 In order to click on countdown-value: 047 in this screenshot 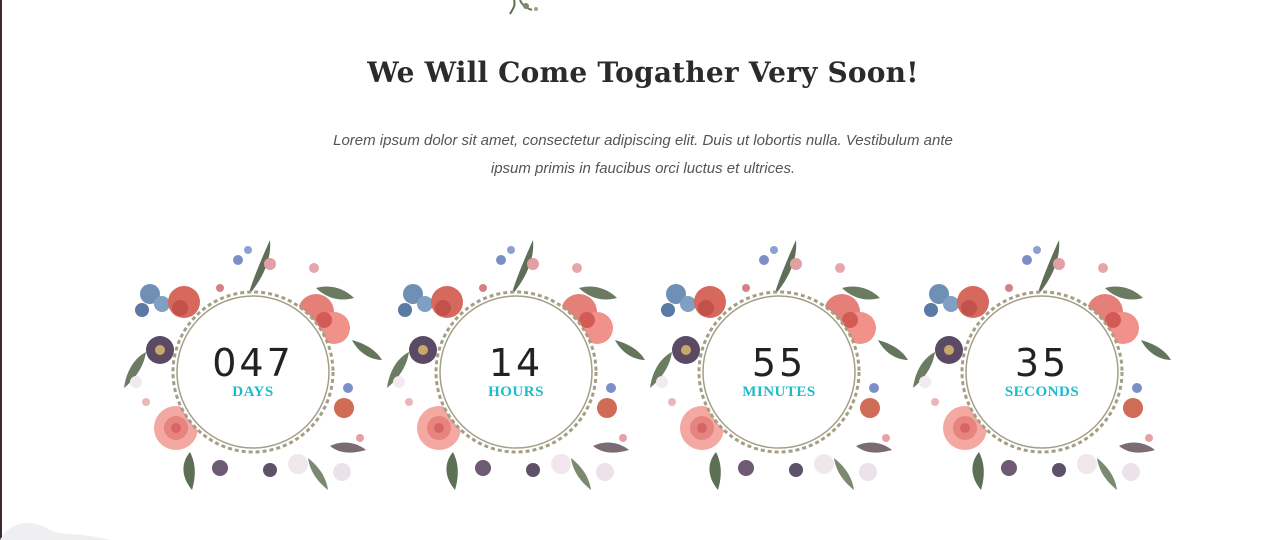, I will do `click(253, 363)`.